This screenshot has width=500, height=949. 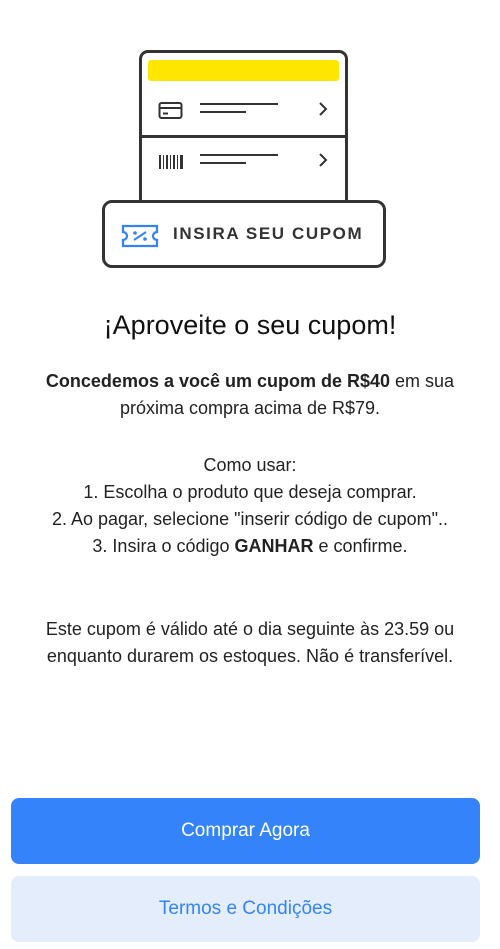 I want to click on ticket-icon, so click(x=140, y=238).